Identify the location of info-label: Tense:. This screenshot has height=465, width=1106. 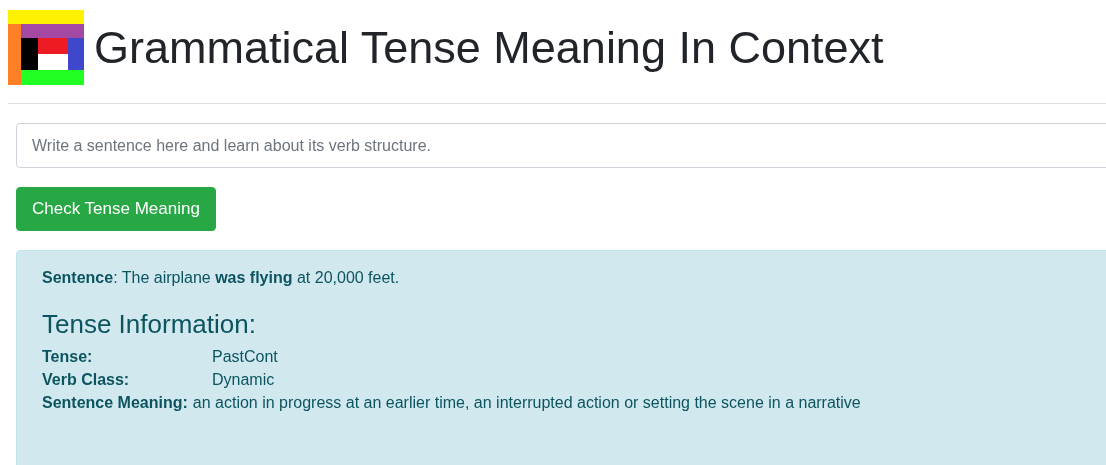
(68, 357).